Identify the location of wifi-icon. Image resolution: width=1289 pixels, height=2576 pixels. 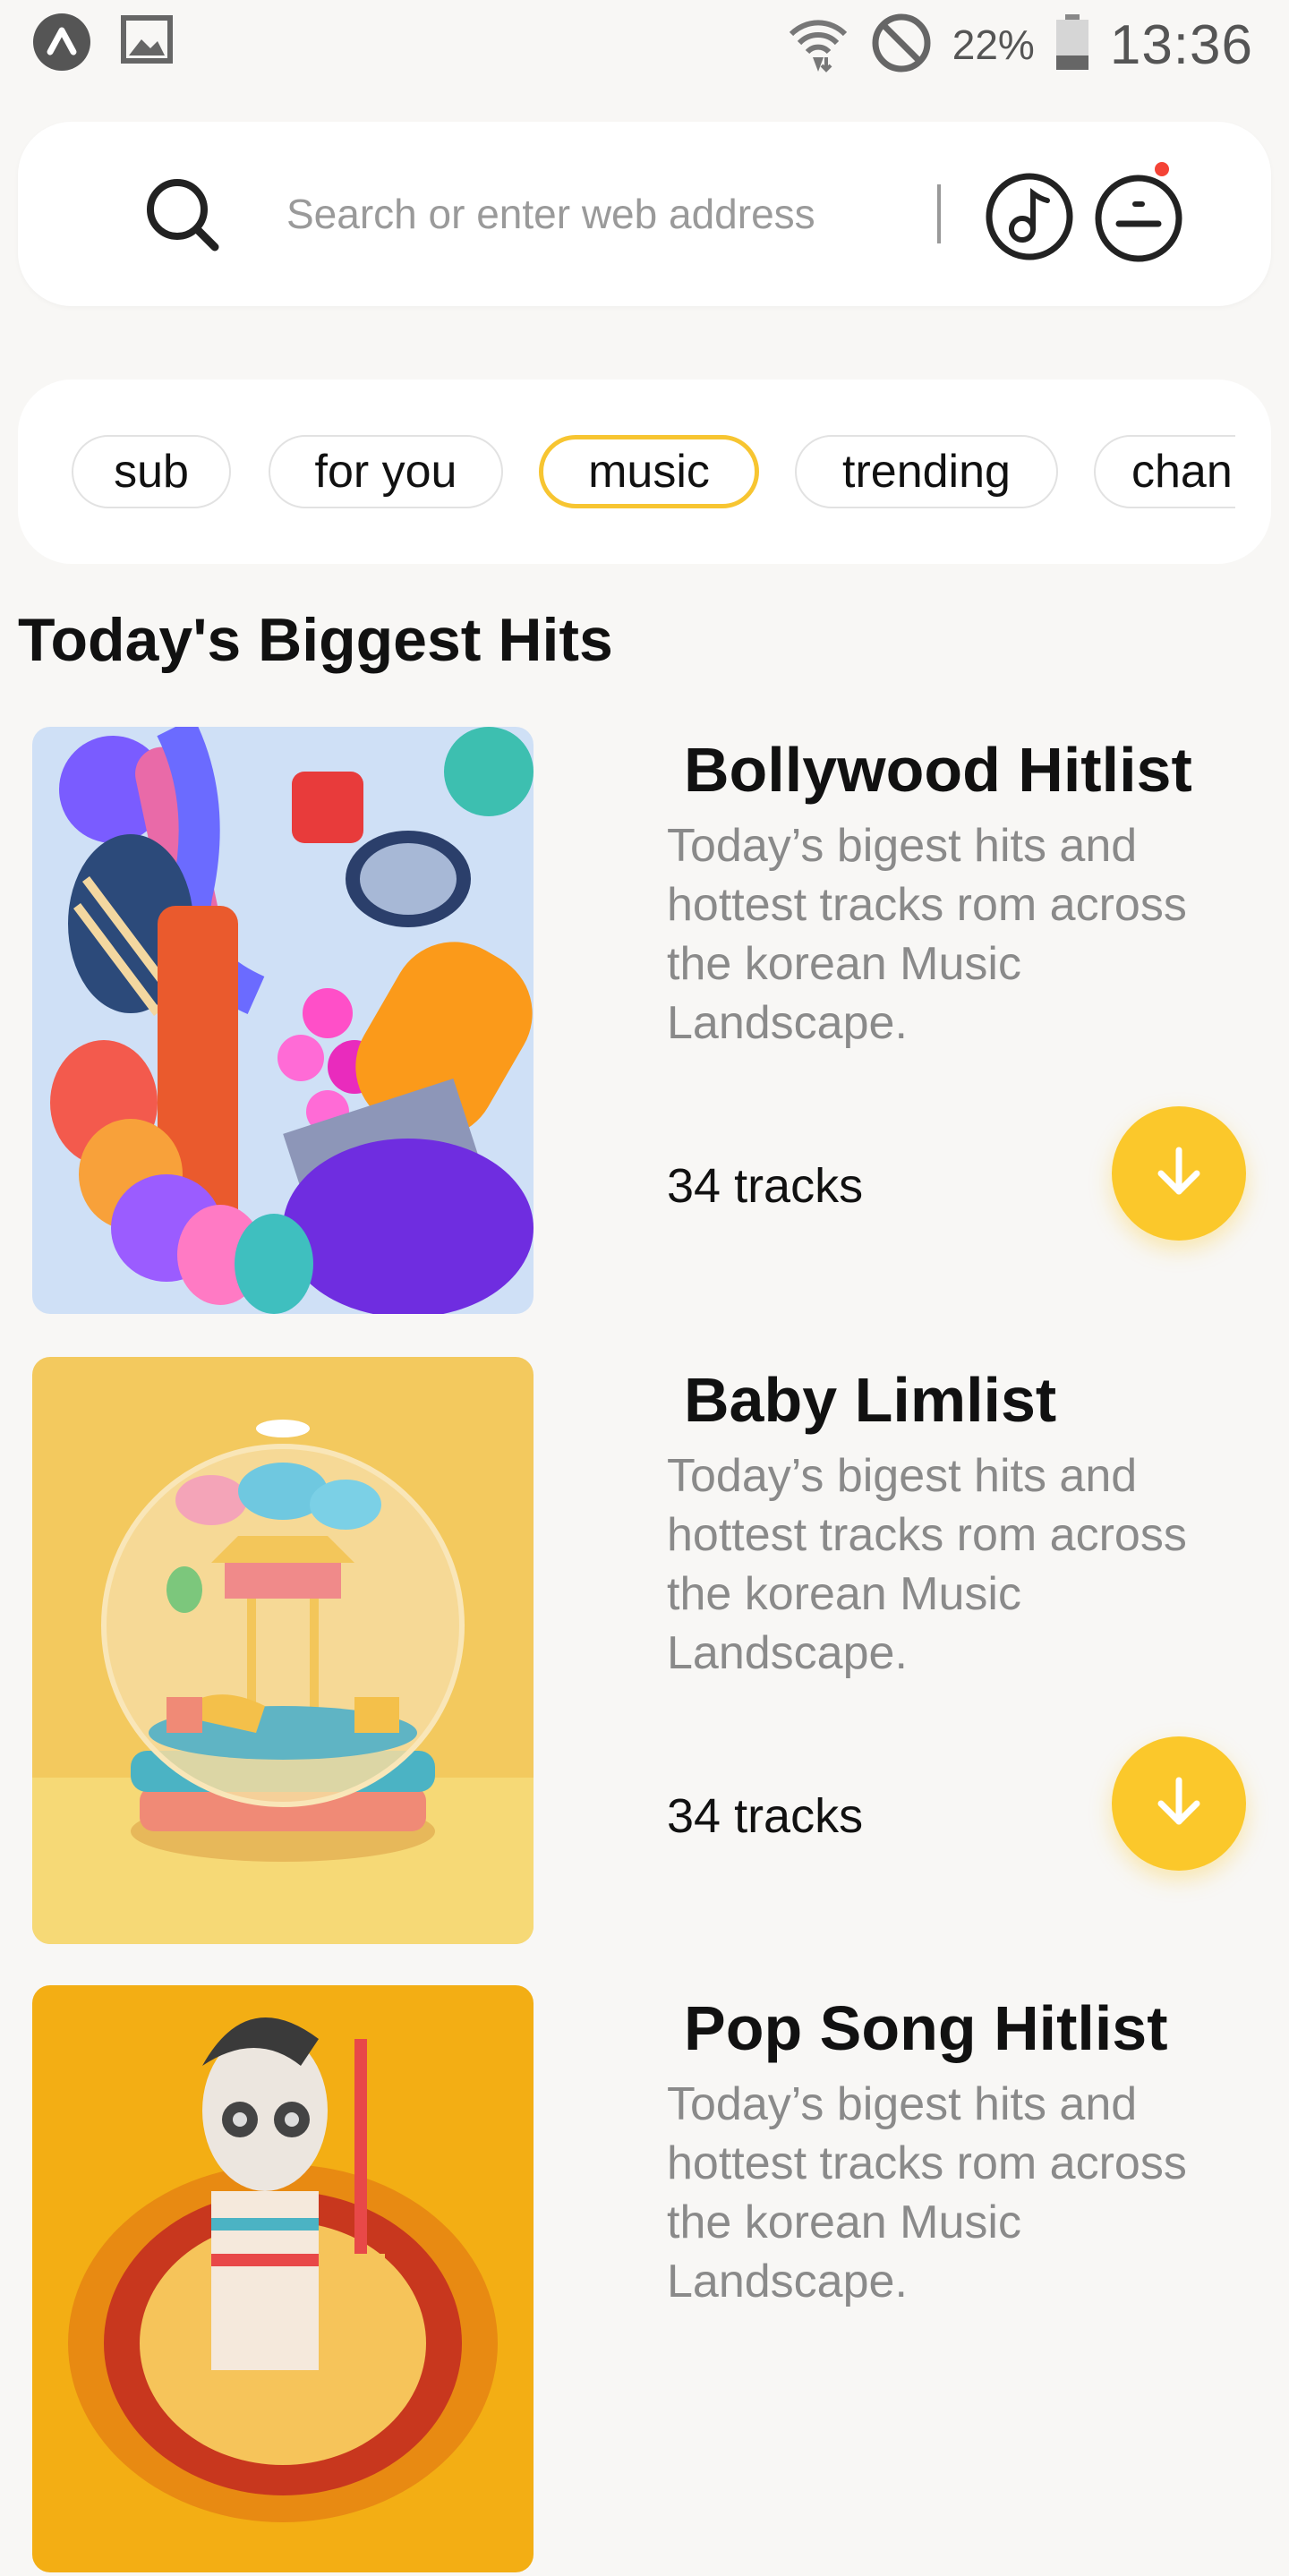
(818, 45).